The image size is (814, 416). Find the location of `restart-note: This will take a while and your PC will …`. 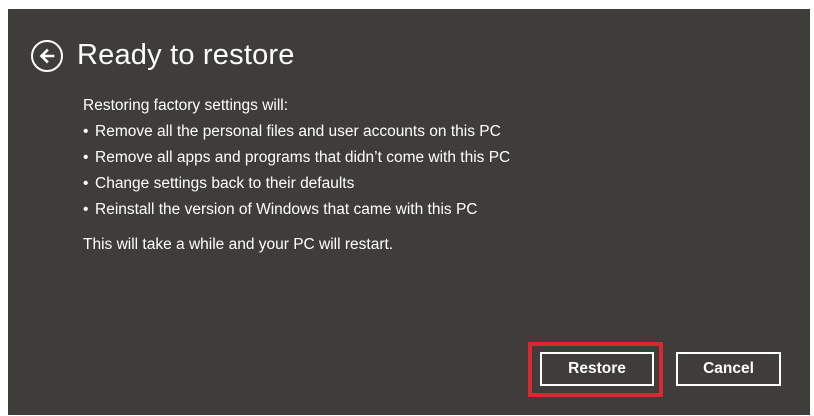

restart-note: This will take a while and your PC will … is located at coordinates (238, 244).